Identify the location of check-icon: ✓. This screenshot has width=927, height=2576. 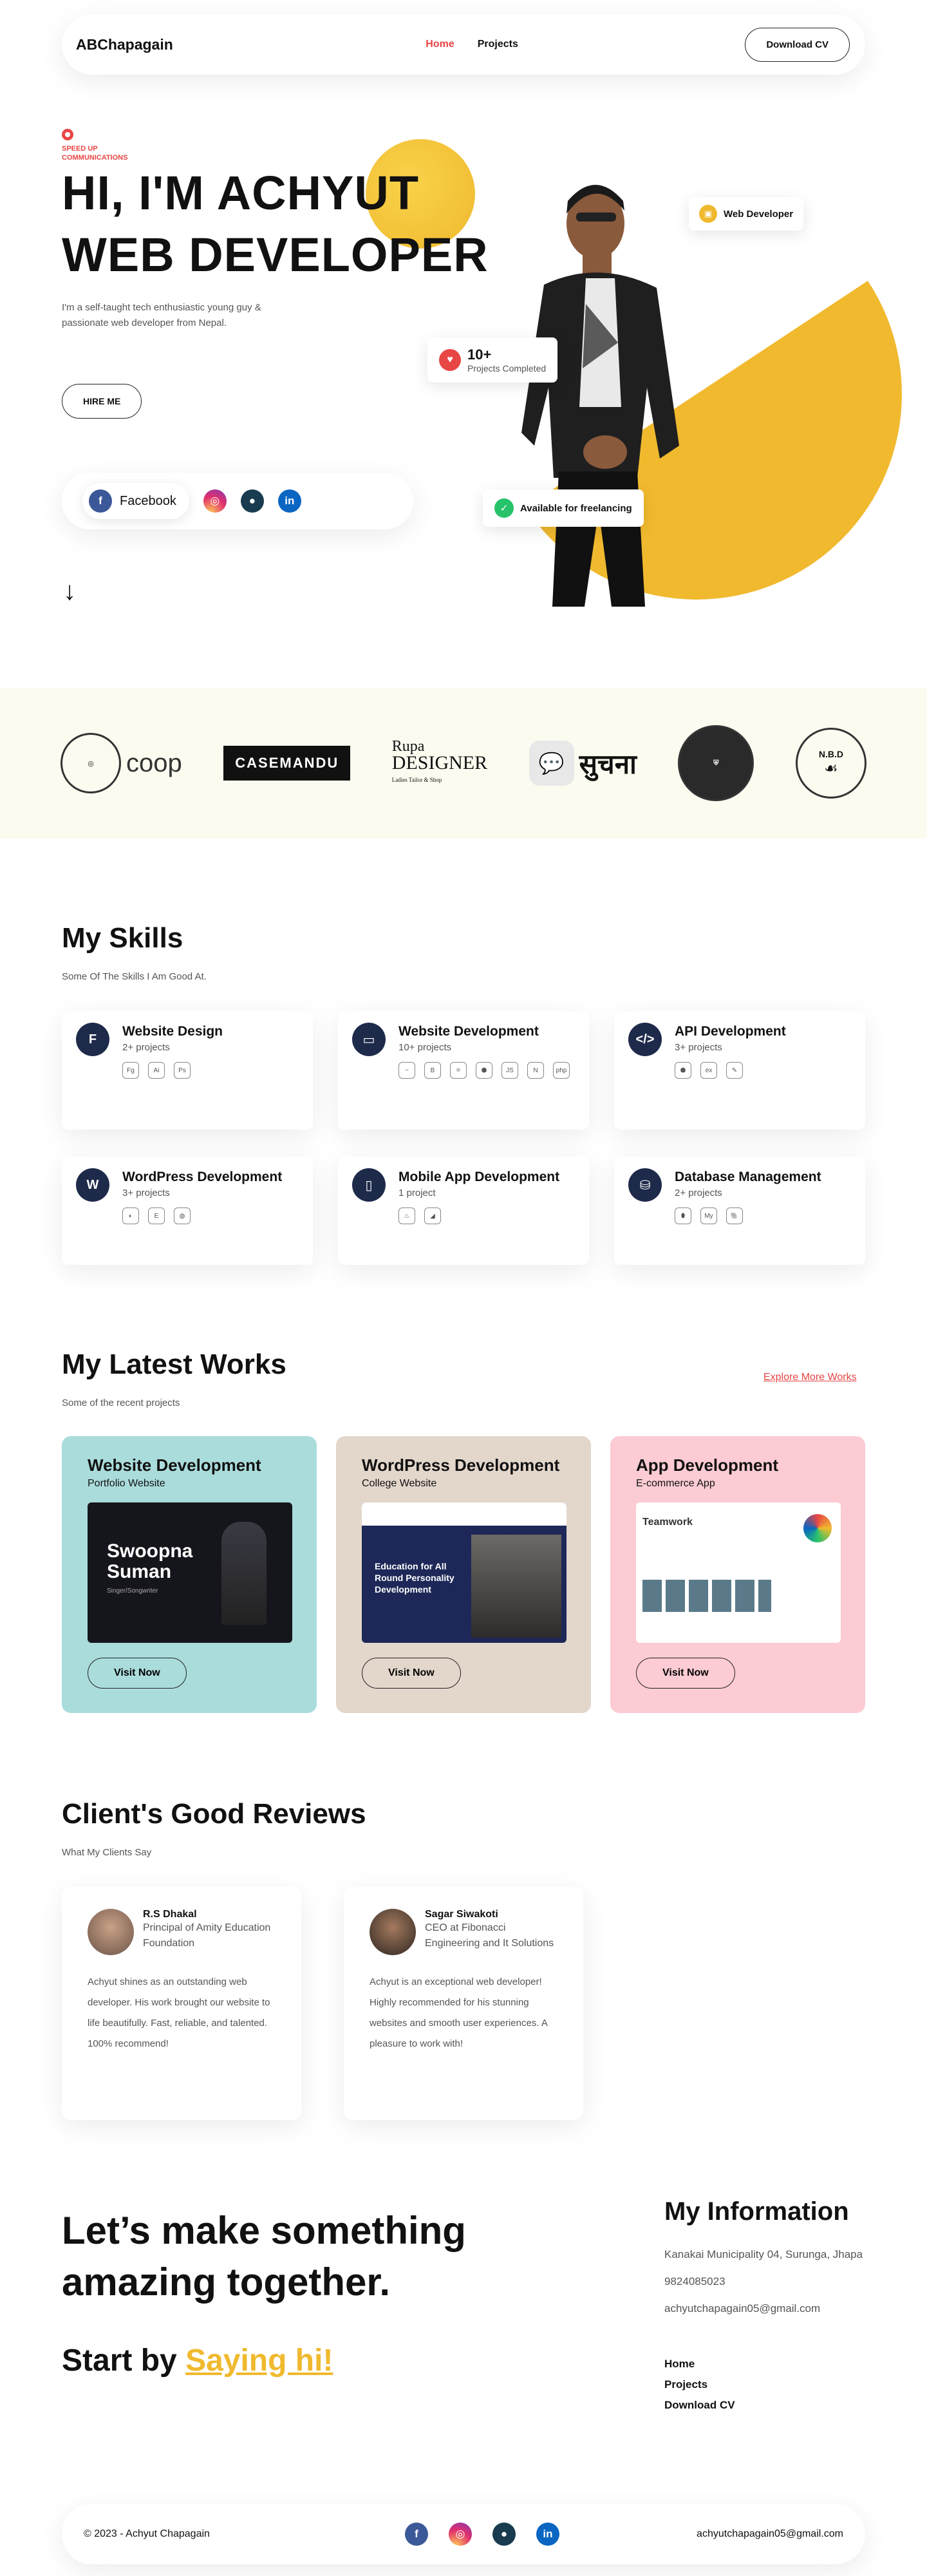
(504, 508).